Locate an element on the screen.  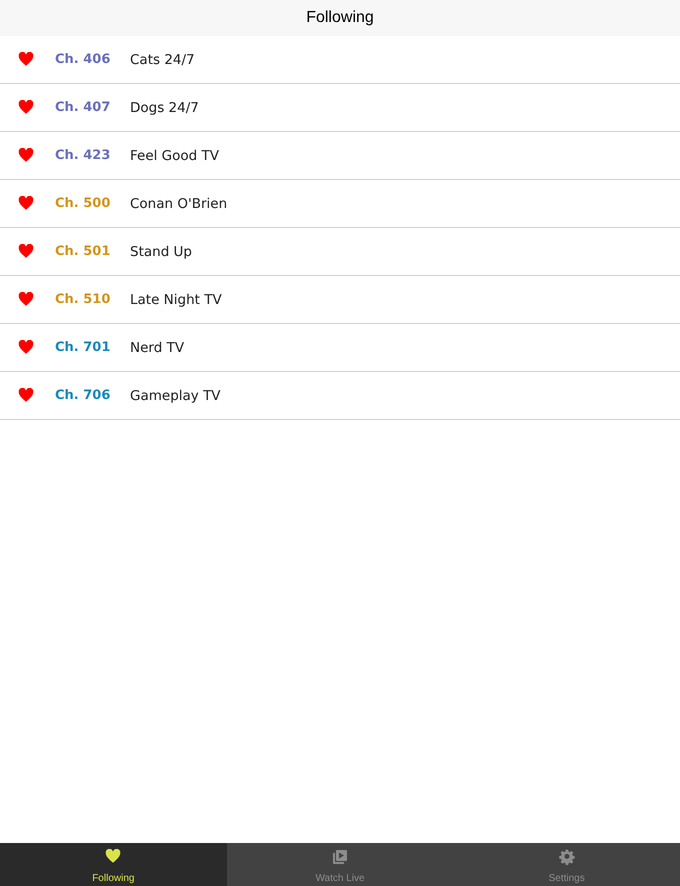
channel-number: Ch. 500 is located at coordinates (83, 203).